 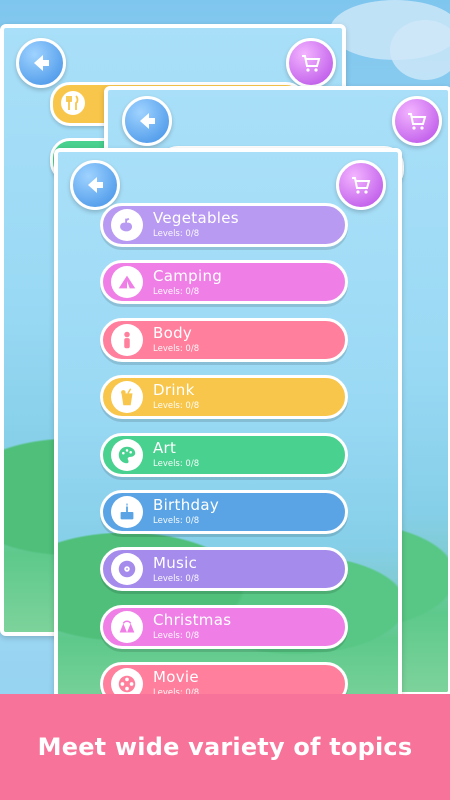 I want to click on topic-drink: Drink Levels: 0/8, so click(x=224, y=397).